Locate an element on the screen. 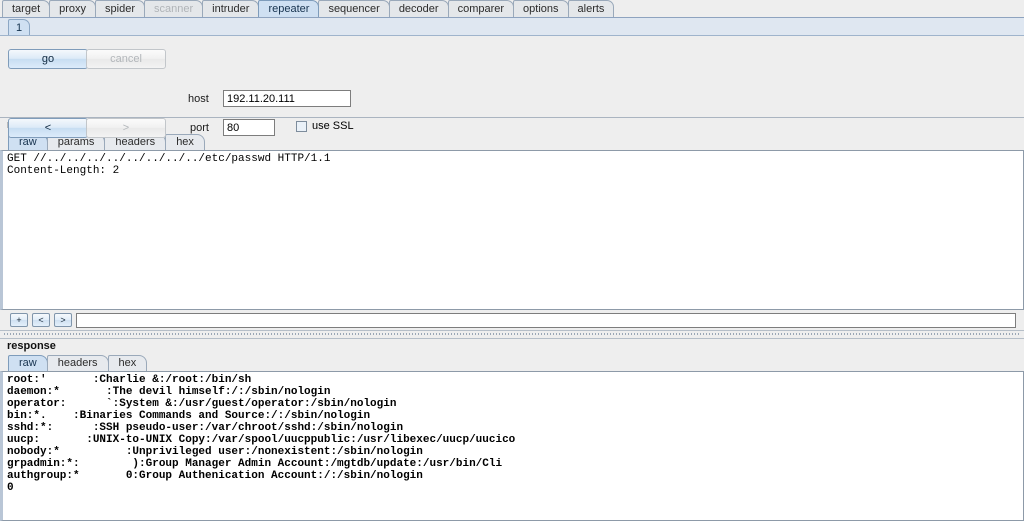  response-tab-strip: raw headers hex is located at coordinates (512, 362).